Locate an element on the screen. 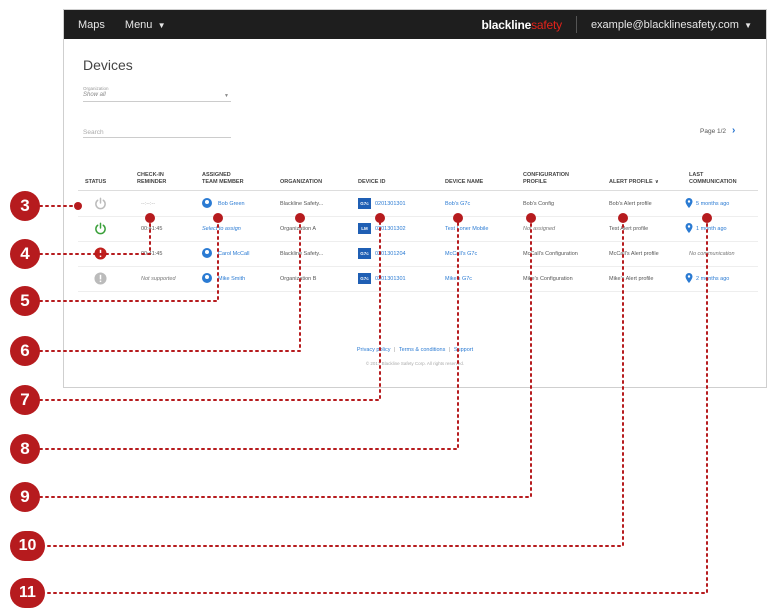 Image resolution: width=771 pixels, height=608 pixels. next-page-chevron-icon: › is located at coordinates (733, 130).